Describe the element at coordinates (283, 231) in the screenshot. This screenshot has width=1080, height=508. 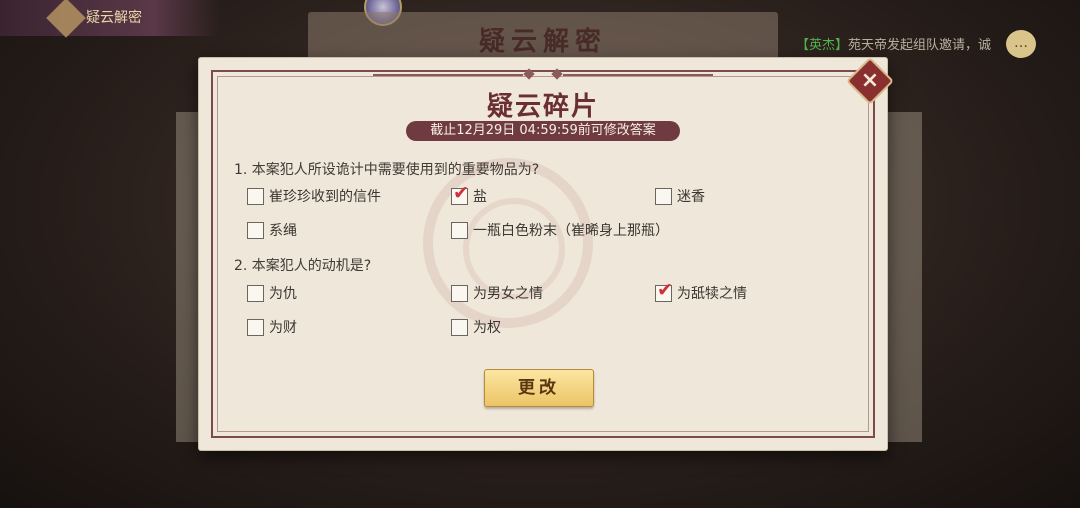
I see `option-label: 系绳` at that location.